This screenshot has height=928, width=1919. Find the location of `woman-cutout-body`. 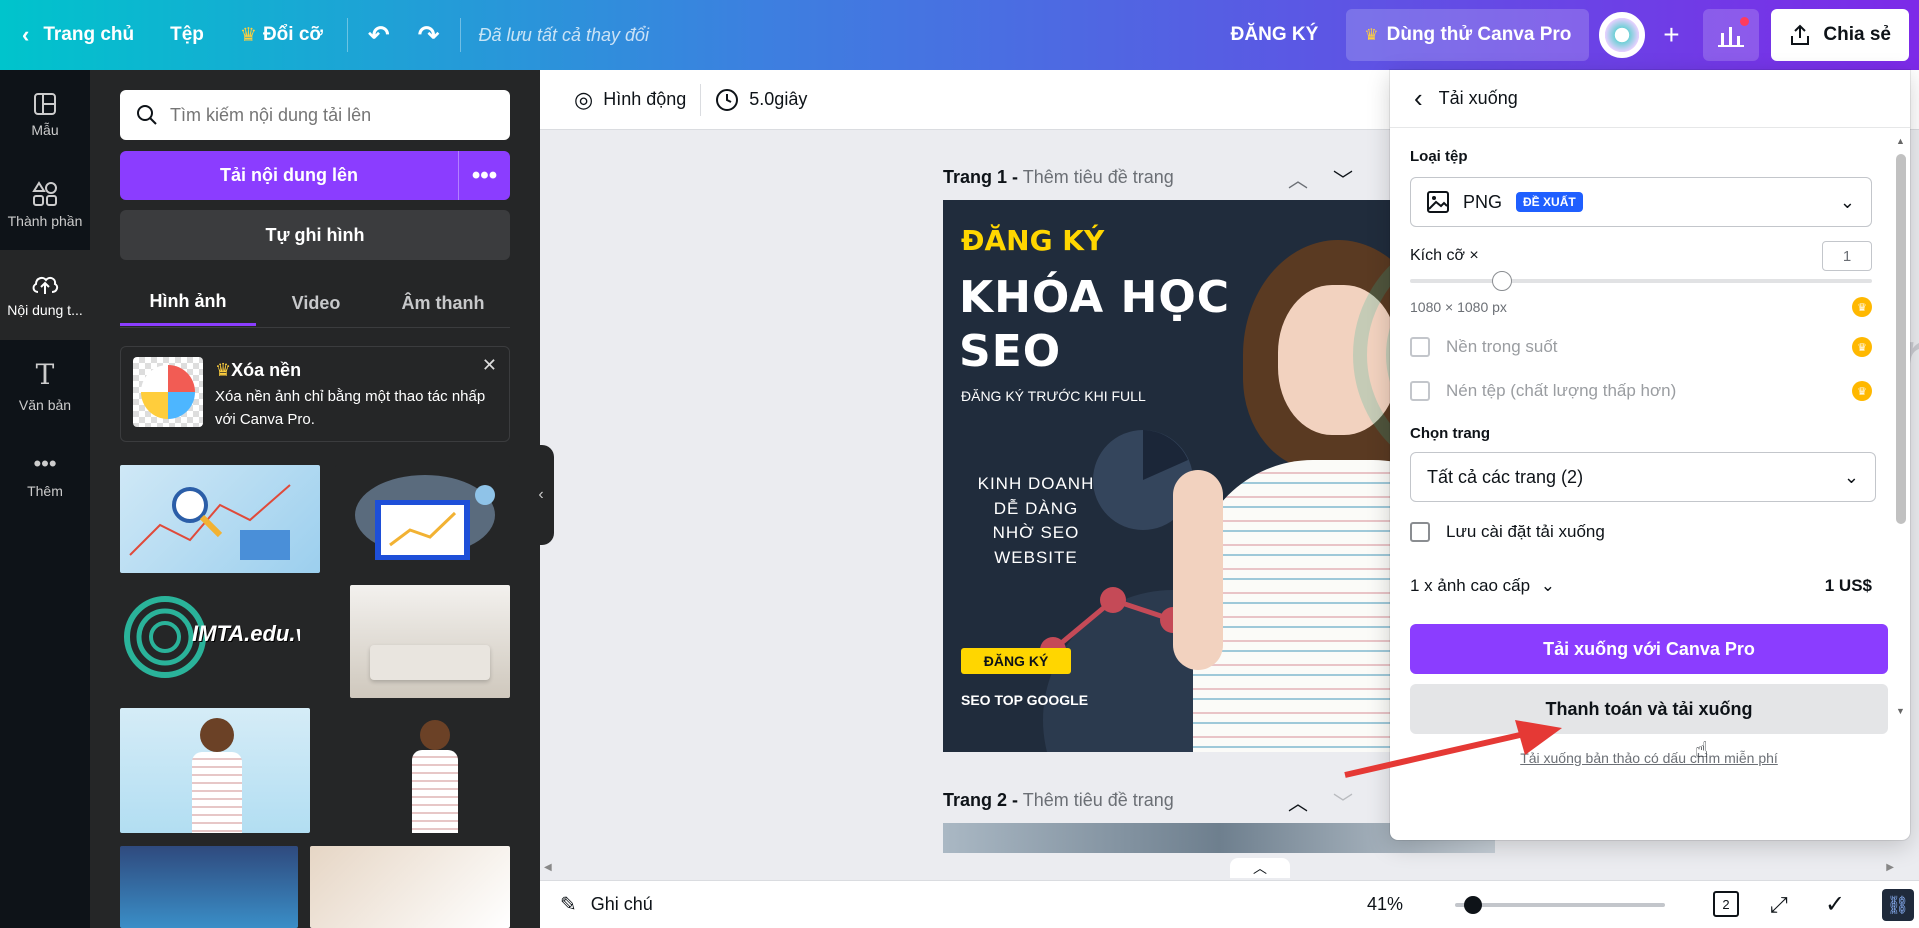

woman-cutout-body is located at coordinates (435, 791).